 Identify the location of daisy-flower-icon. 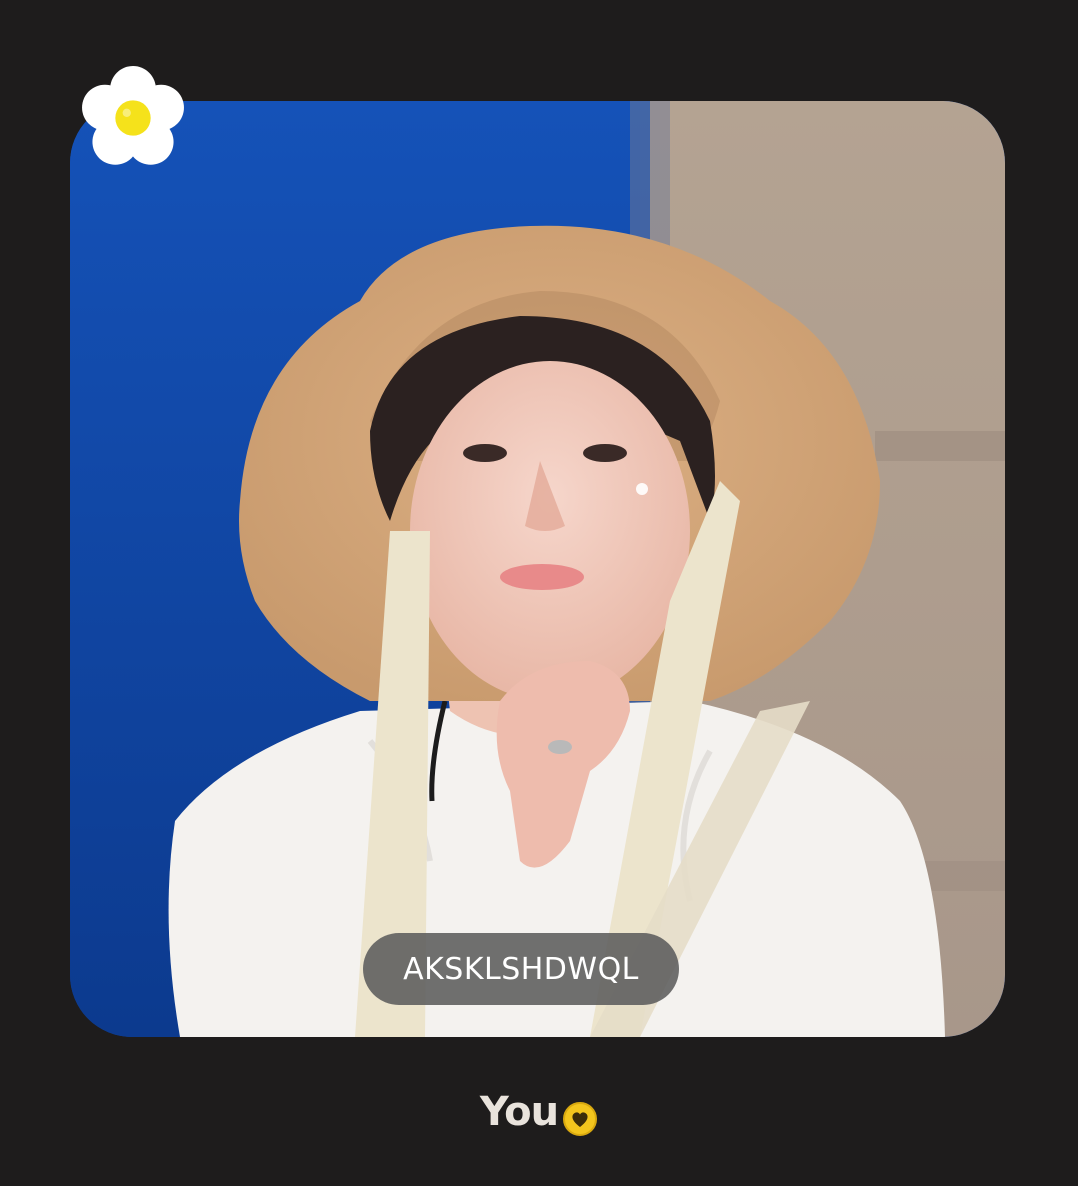
(133, 118).